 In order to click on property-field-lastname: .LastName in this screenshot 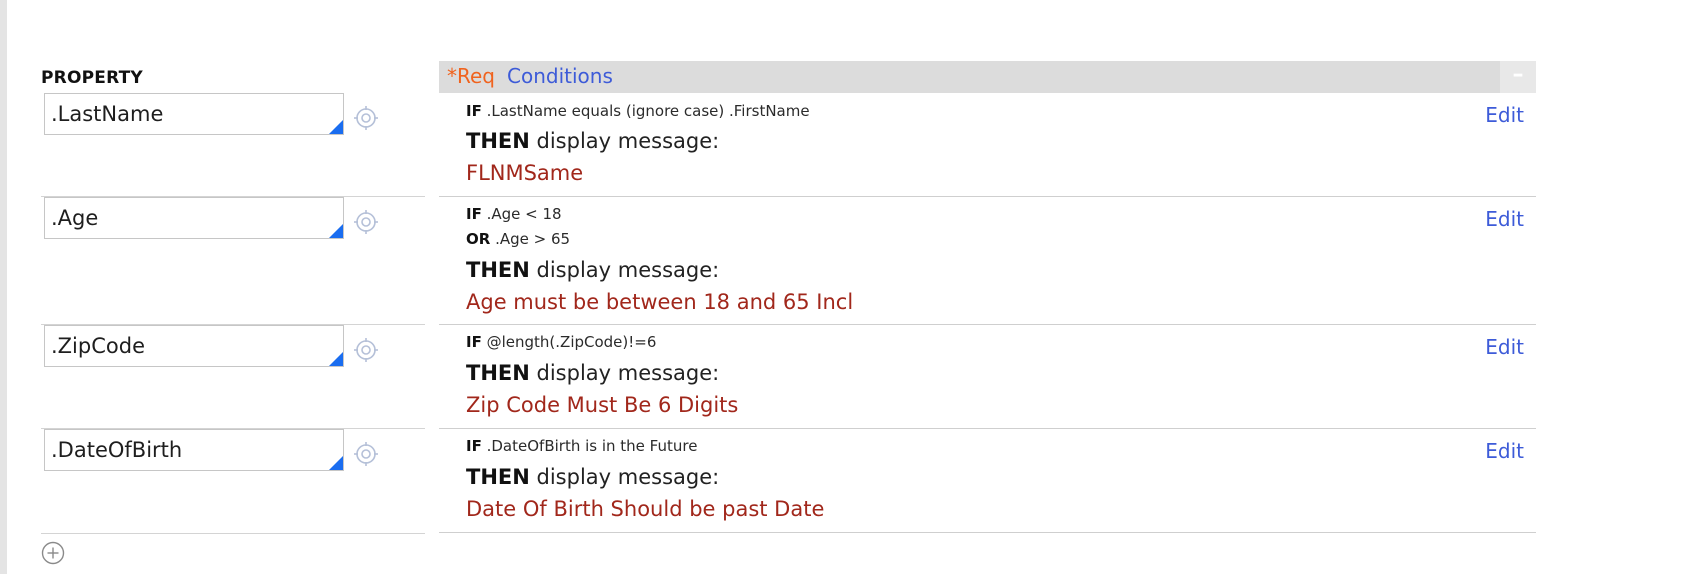, I will do `click(194, 114)`.